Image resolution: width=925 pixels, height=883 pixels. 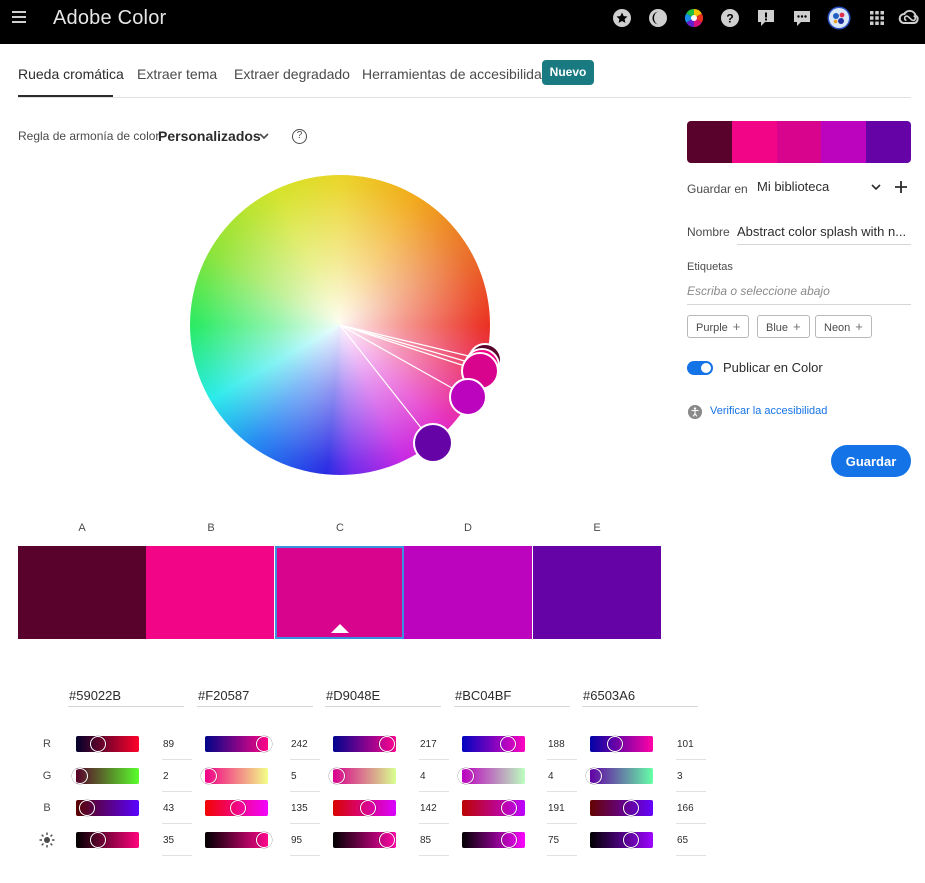 What do you see at coordinates (718, 326) in the screenshot?
I see `tag-chip-purple: Purple +` at bounding box center [718, 326].